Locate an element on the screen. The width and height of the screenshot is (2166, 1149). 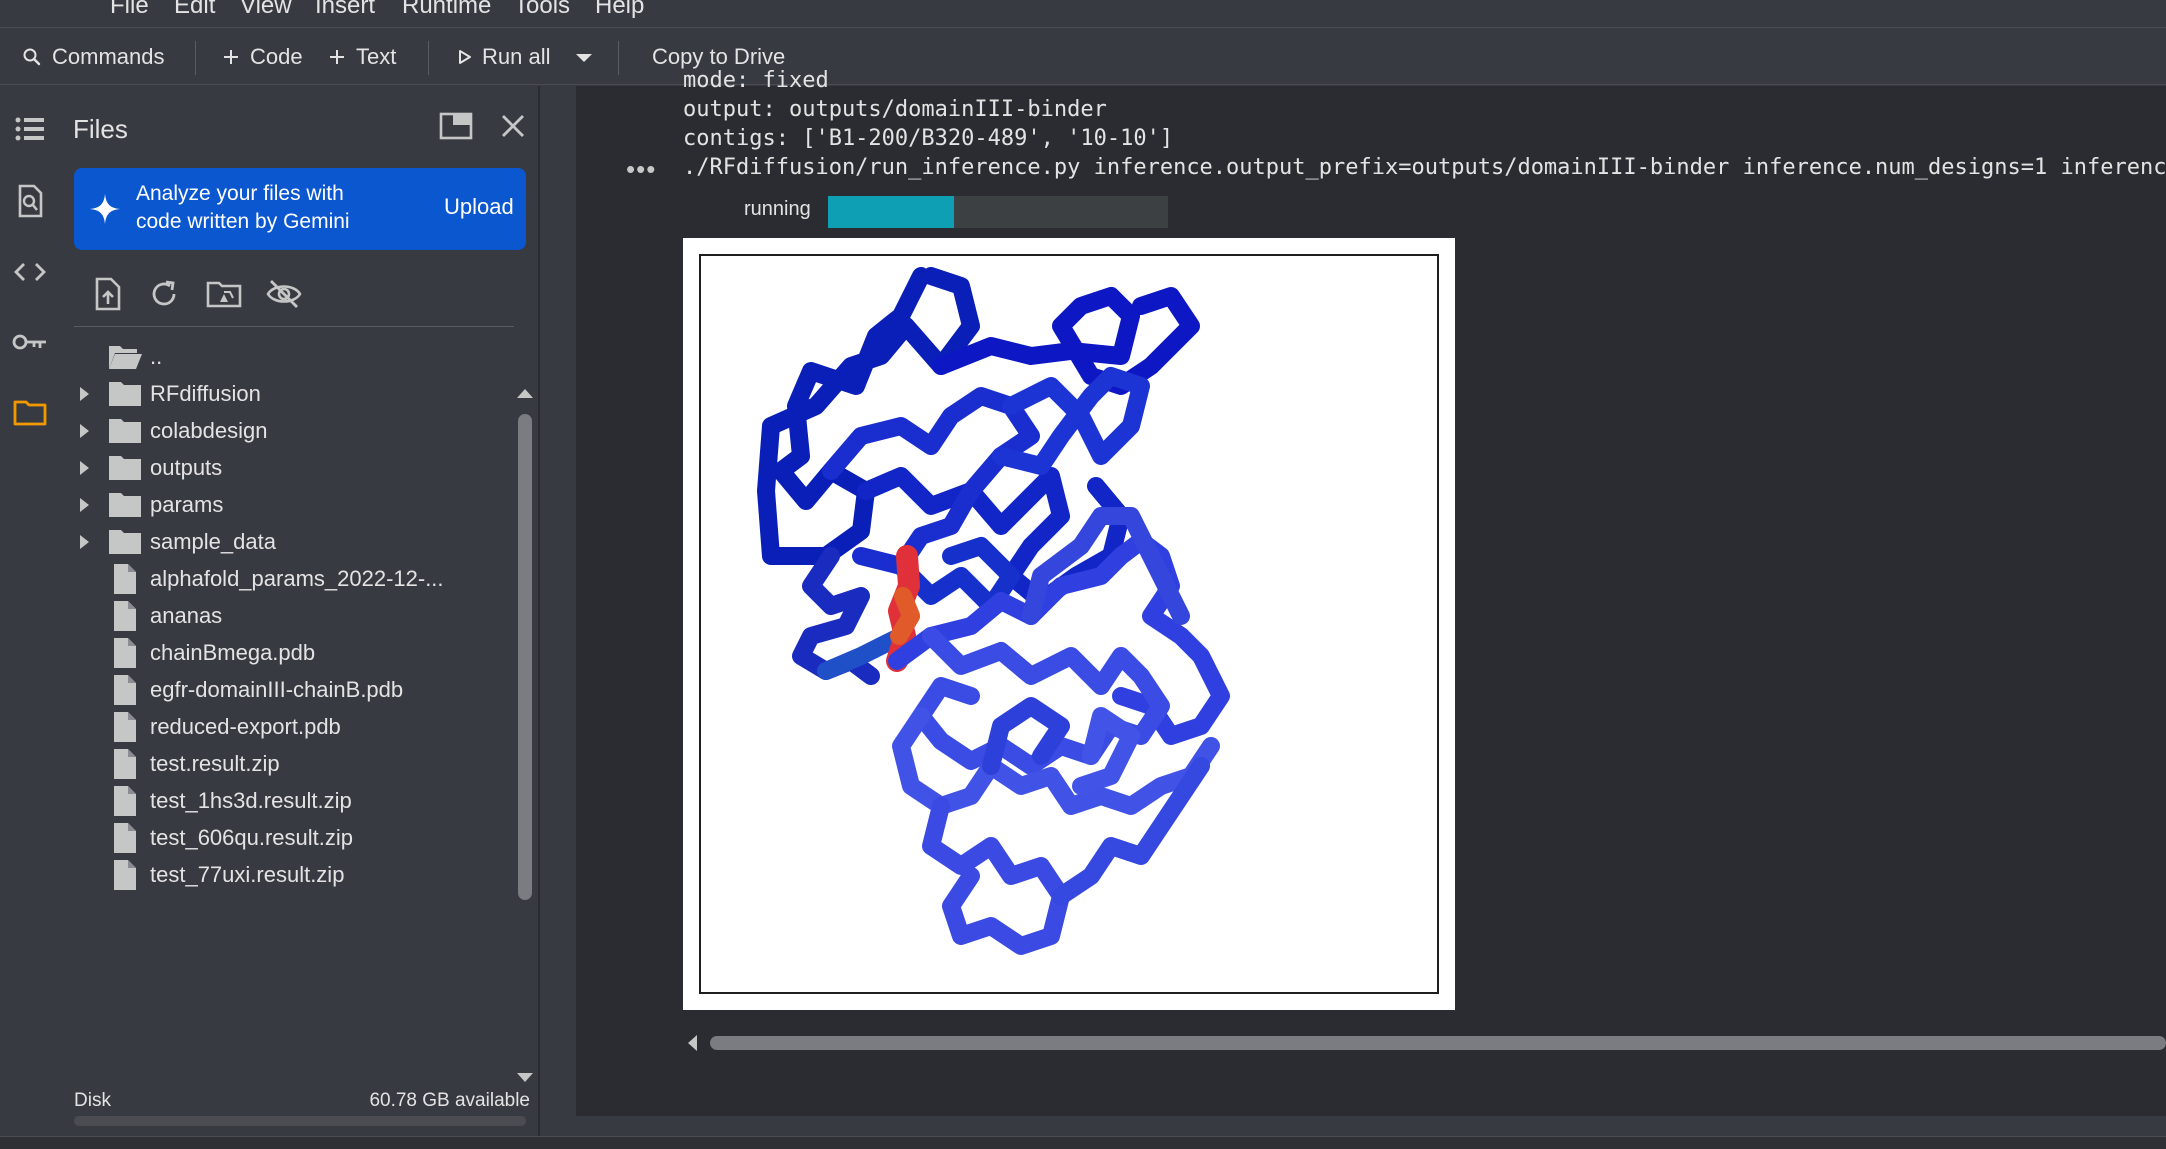
tree-row-label: test_1hs3d.result.zip is located at coordinates (251, 800).